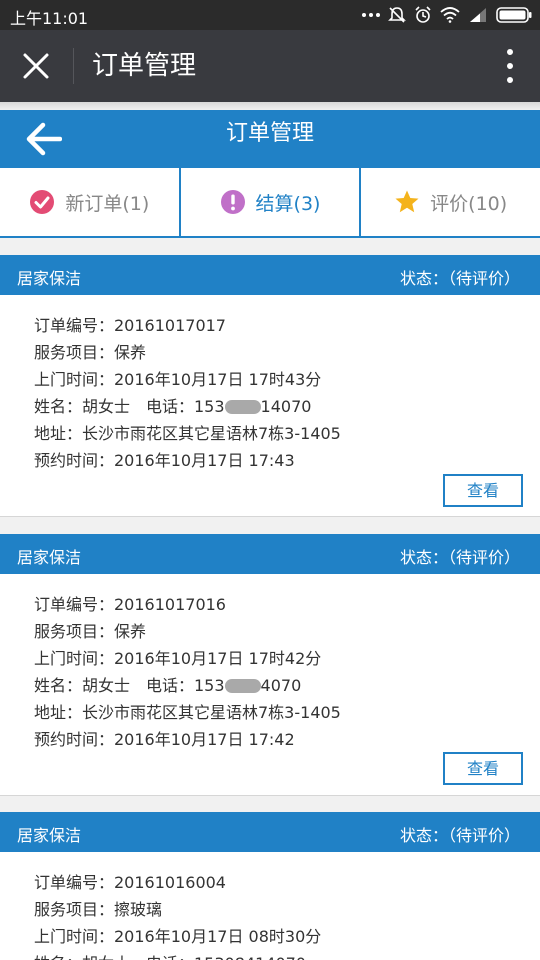  I want to click on wechat-title: 订单管理, so click(144, 66).